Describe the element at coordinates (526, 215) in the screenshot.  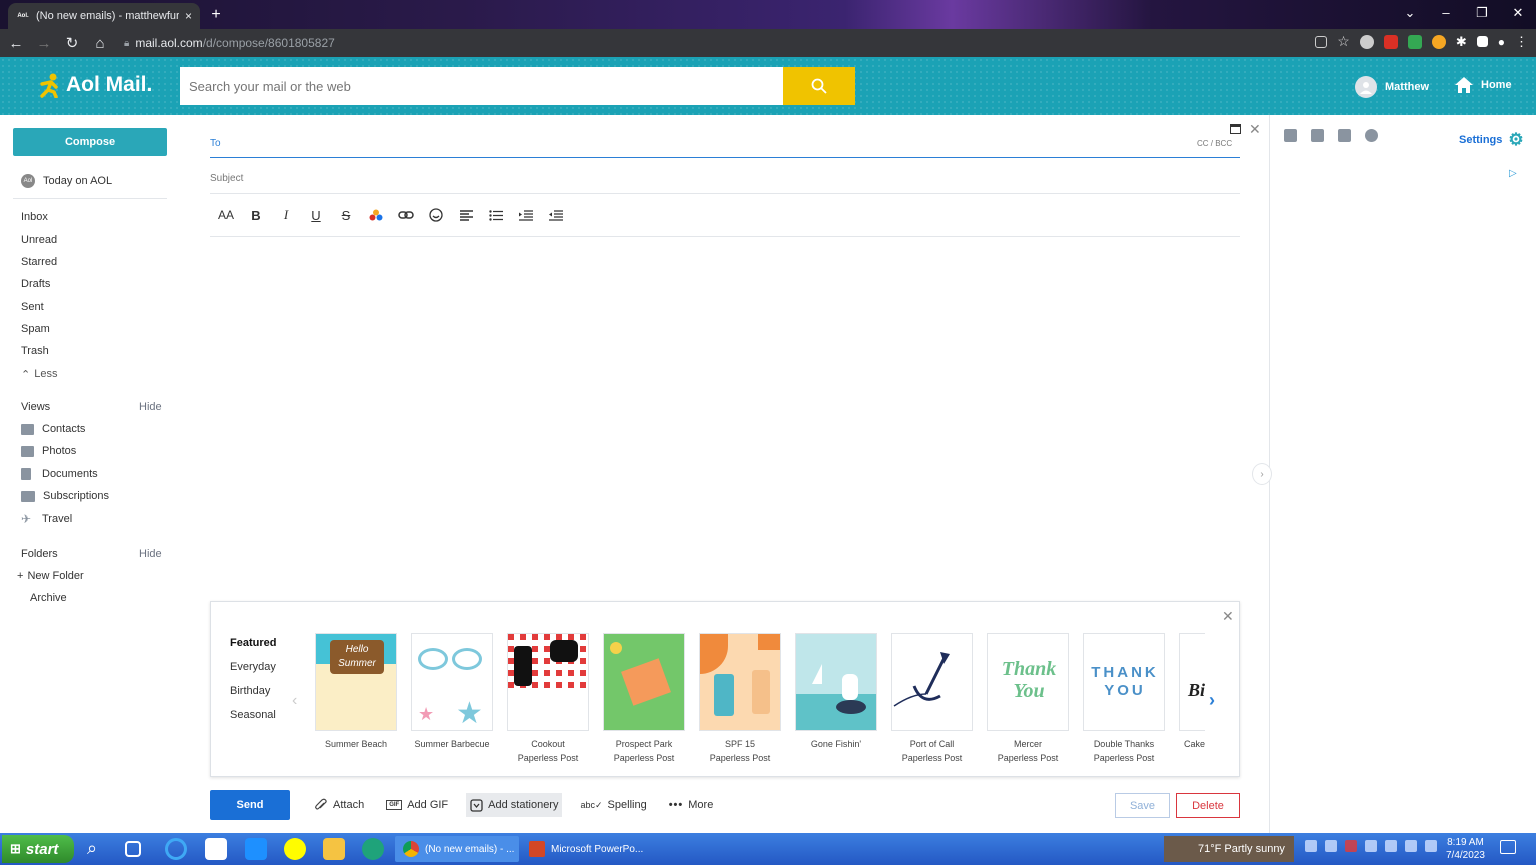
I see `indent-icon` at that location.